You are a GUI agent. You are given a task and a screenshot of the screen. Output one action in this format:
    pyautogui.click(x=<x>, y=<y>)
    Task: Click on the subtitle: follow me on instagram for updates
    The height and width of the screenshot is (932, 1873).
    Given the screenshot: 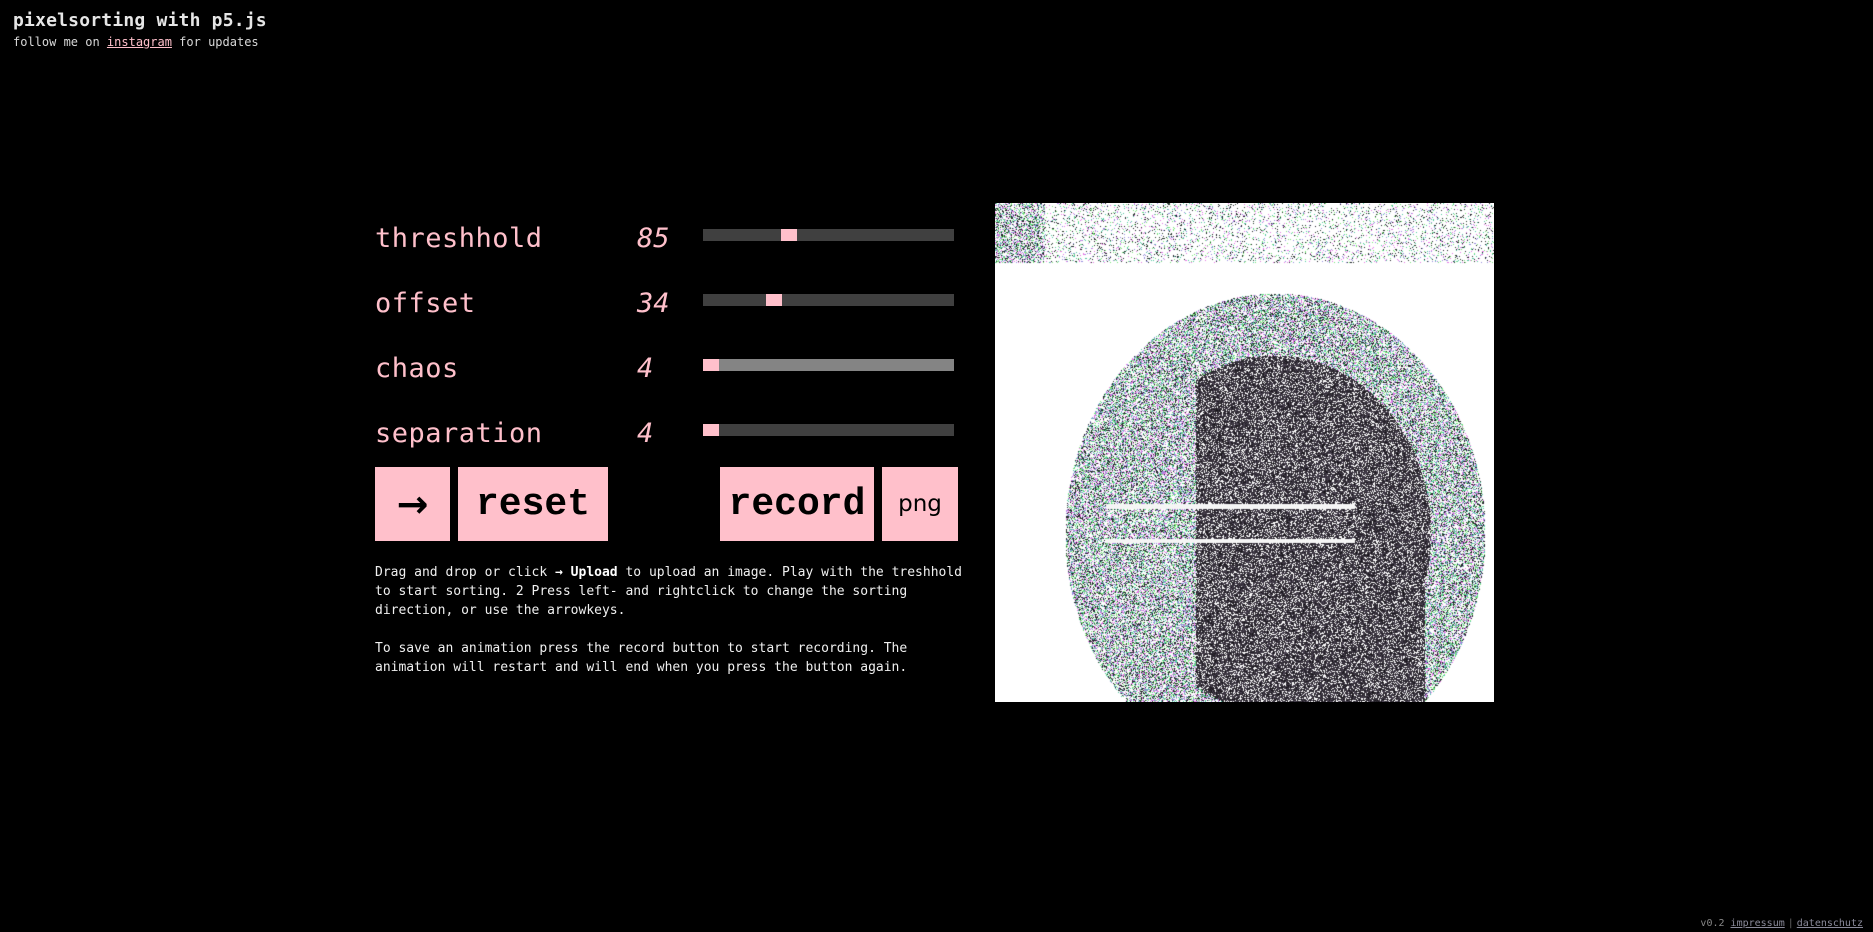 What is the action you would take?
    pyautogui.click(x=140, y=42)
    